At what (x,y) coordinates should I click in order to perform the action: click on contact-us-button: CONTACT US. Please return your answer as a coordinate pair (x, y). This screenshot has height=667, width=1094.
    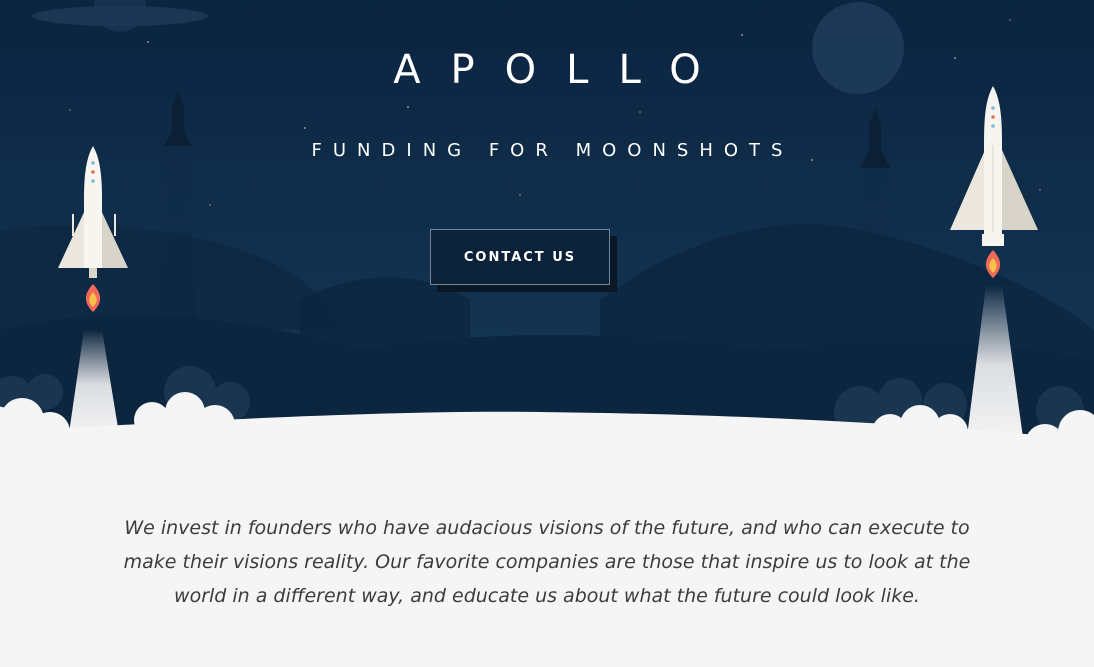
    Looking at the image, I should click on (520, 257).